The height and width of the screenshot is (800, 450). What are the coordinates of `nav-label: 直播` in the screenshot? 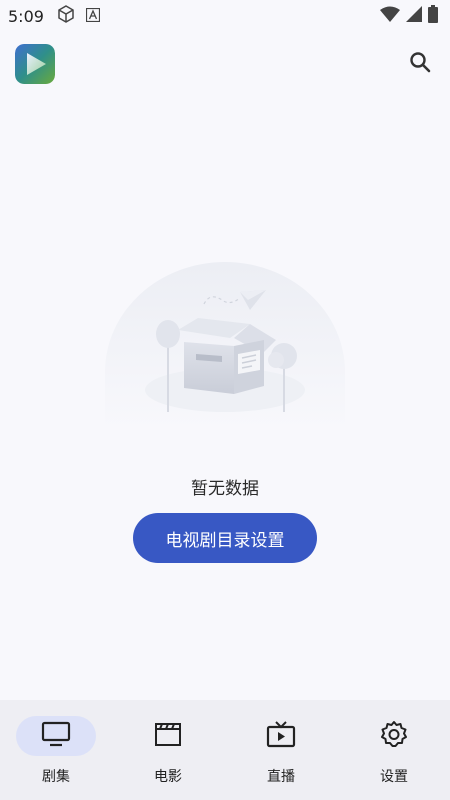 It's located at (281, 777).